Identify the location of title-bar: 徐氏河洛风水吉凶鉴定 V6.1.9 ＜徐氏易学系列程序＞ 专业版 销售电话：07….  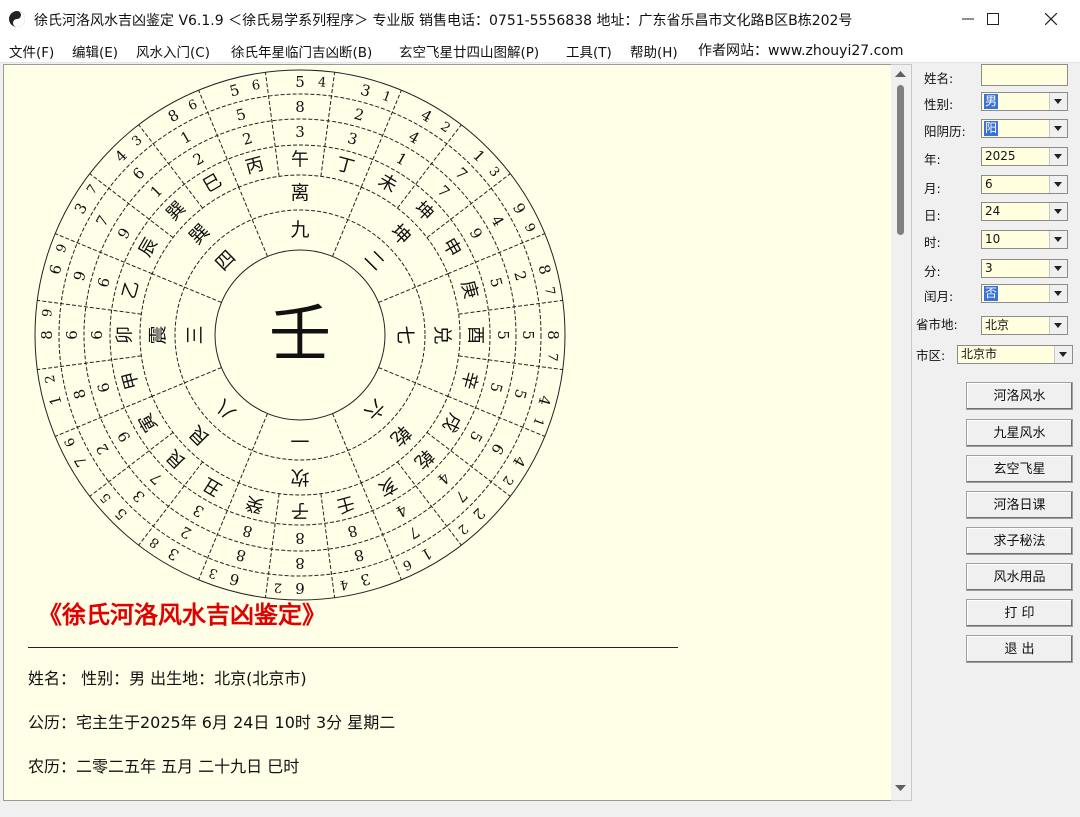
(540, 19).